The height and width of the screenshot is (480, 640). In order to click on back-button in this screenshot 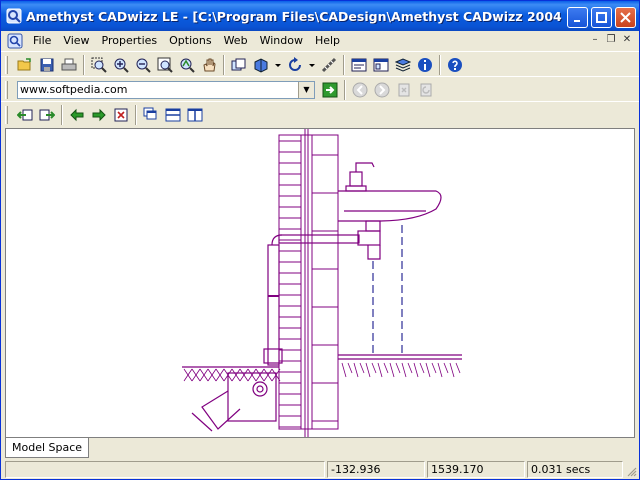, I will do `click(77, 115)`.